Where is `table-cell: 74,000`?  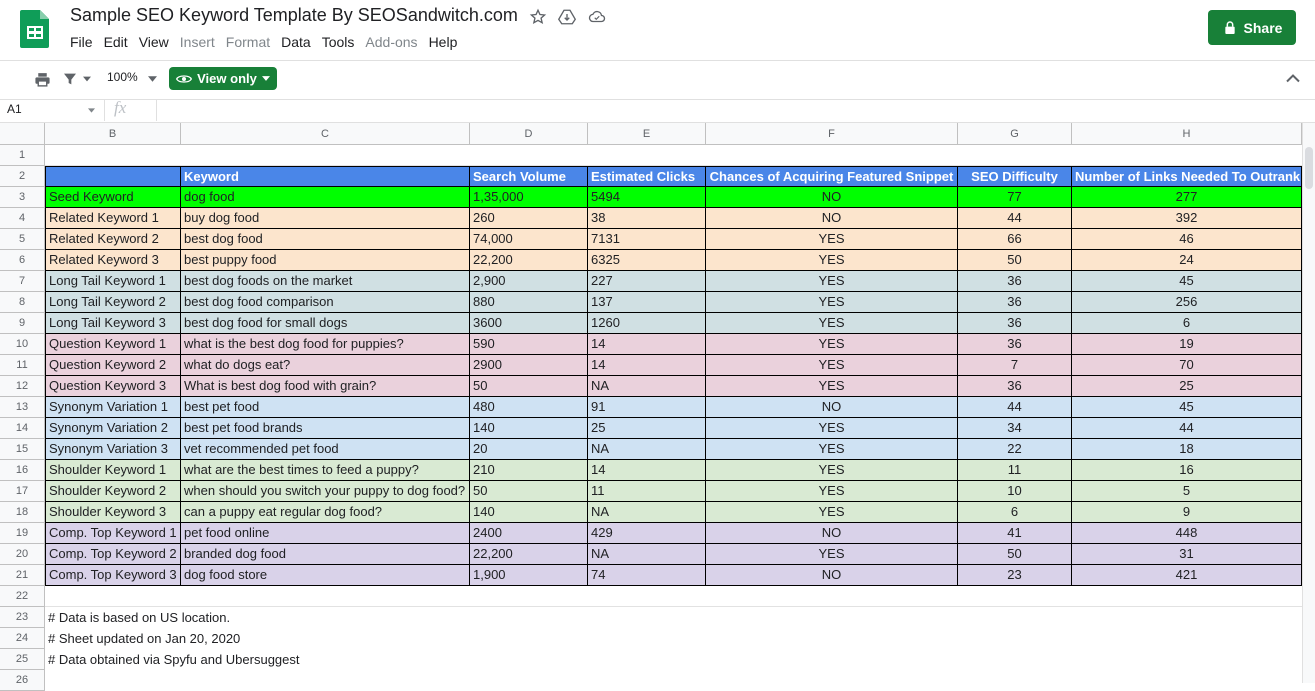 table-cell: 74,000 is located at coordinates (529, 239).